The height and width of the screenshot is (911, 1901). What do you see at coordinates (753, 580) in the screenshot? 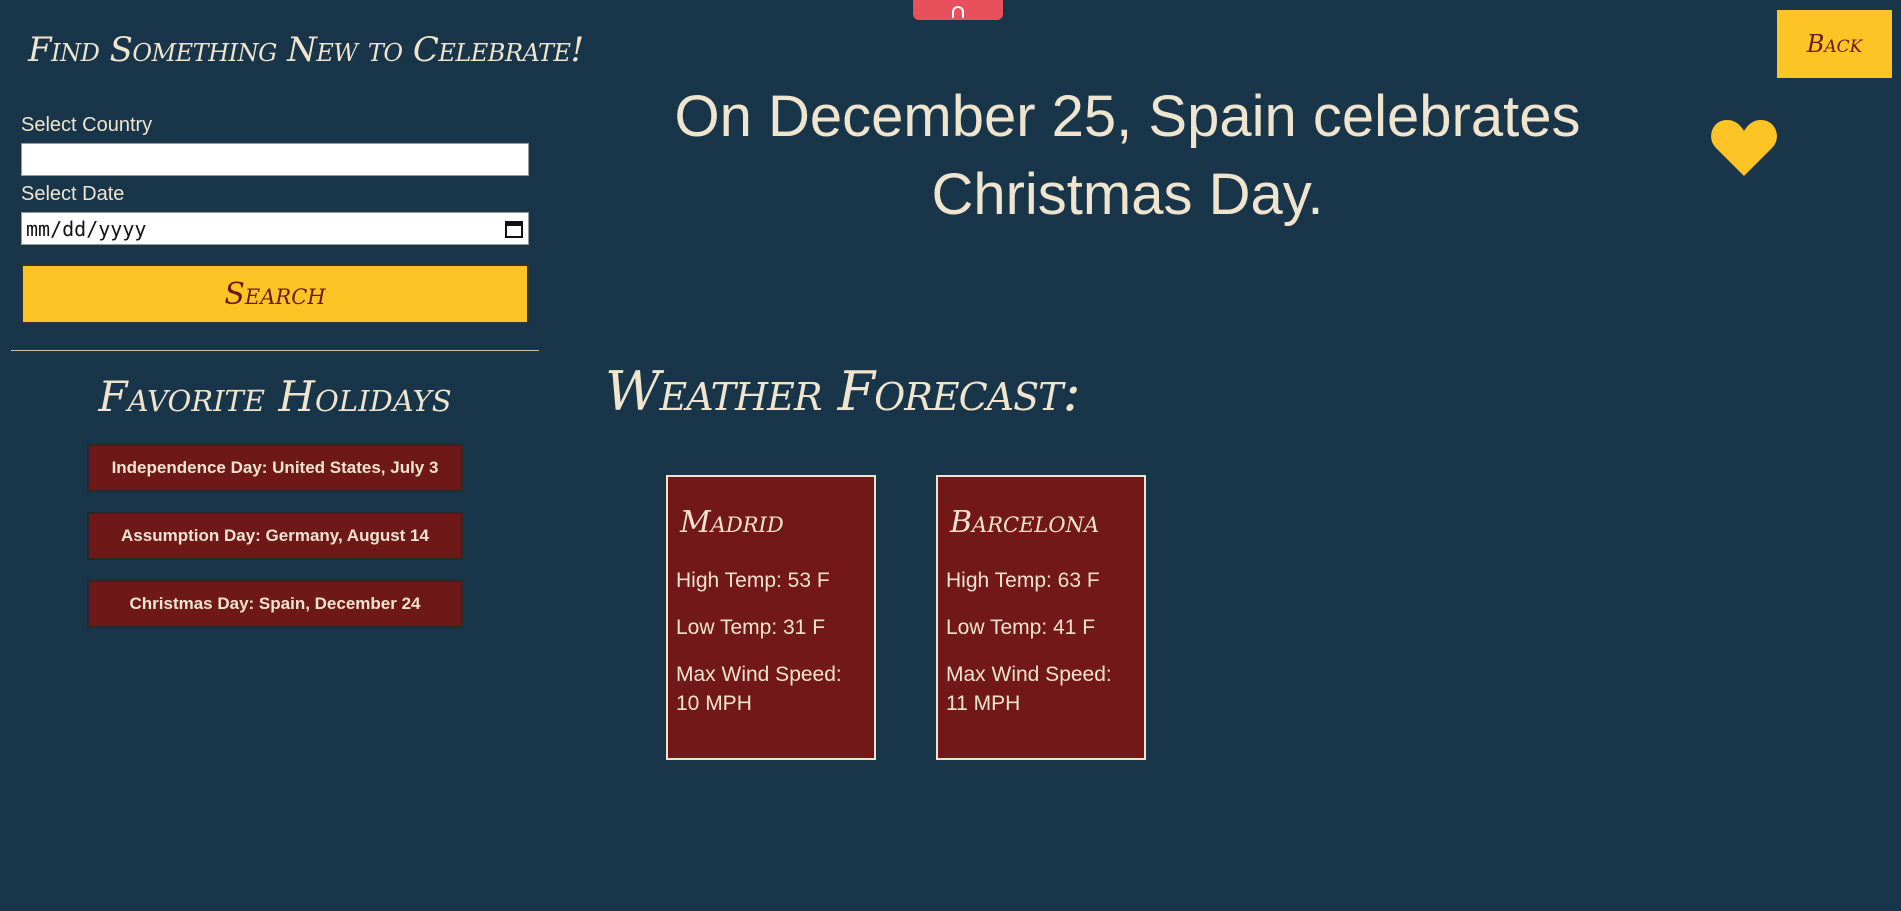
I see `card-high-temp: High Temp: 53 F` at bounding box center [753, 580].